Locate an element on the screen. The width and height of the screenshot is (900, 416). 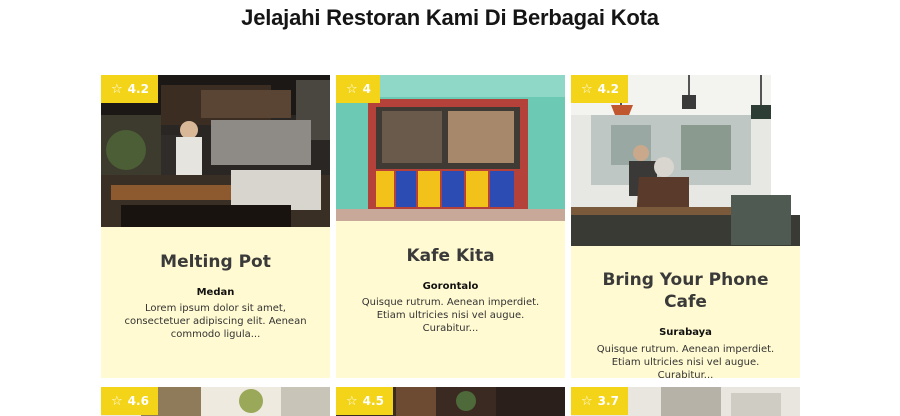
rating-value: 4 is located at coordinates (367, 89).